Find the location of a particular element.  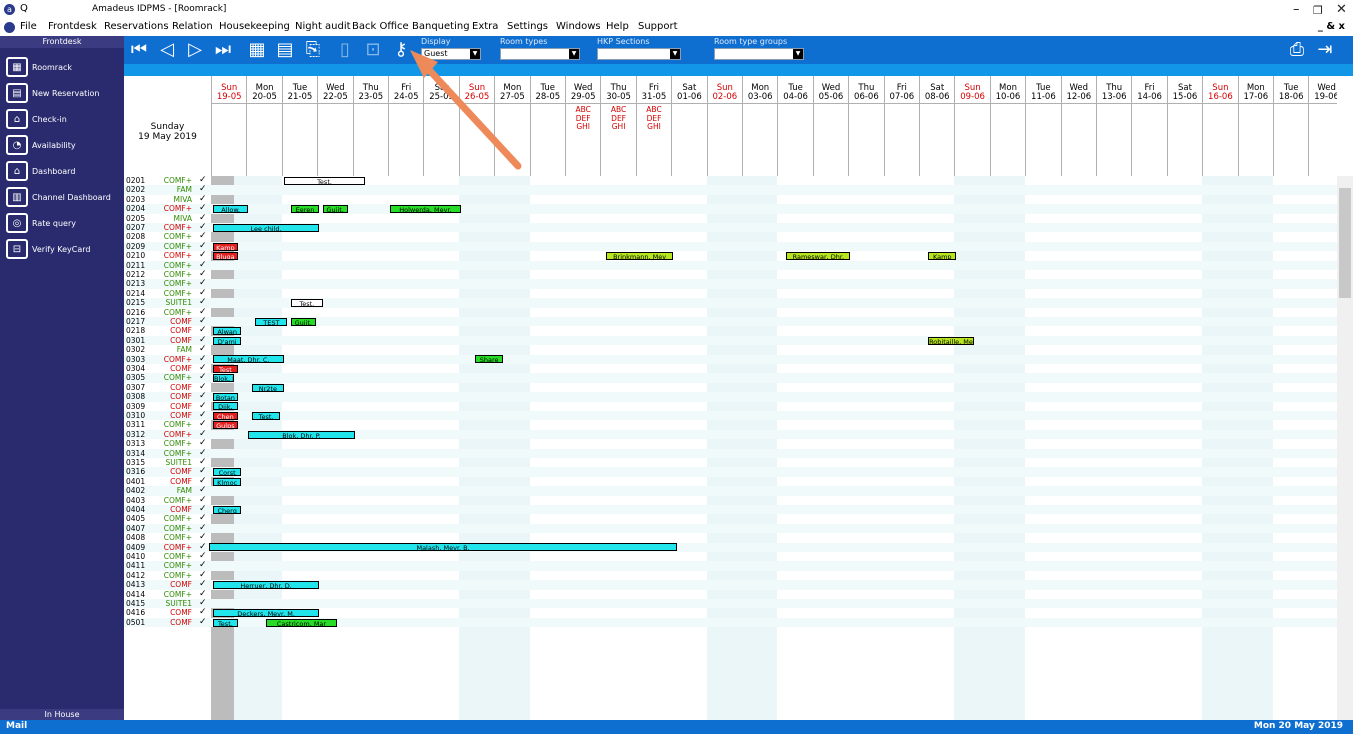

mdi-controls: _ & x is located at coordinates (1331, 26).